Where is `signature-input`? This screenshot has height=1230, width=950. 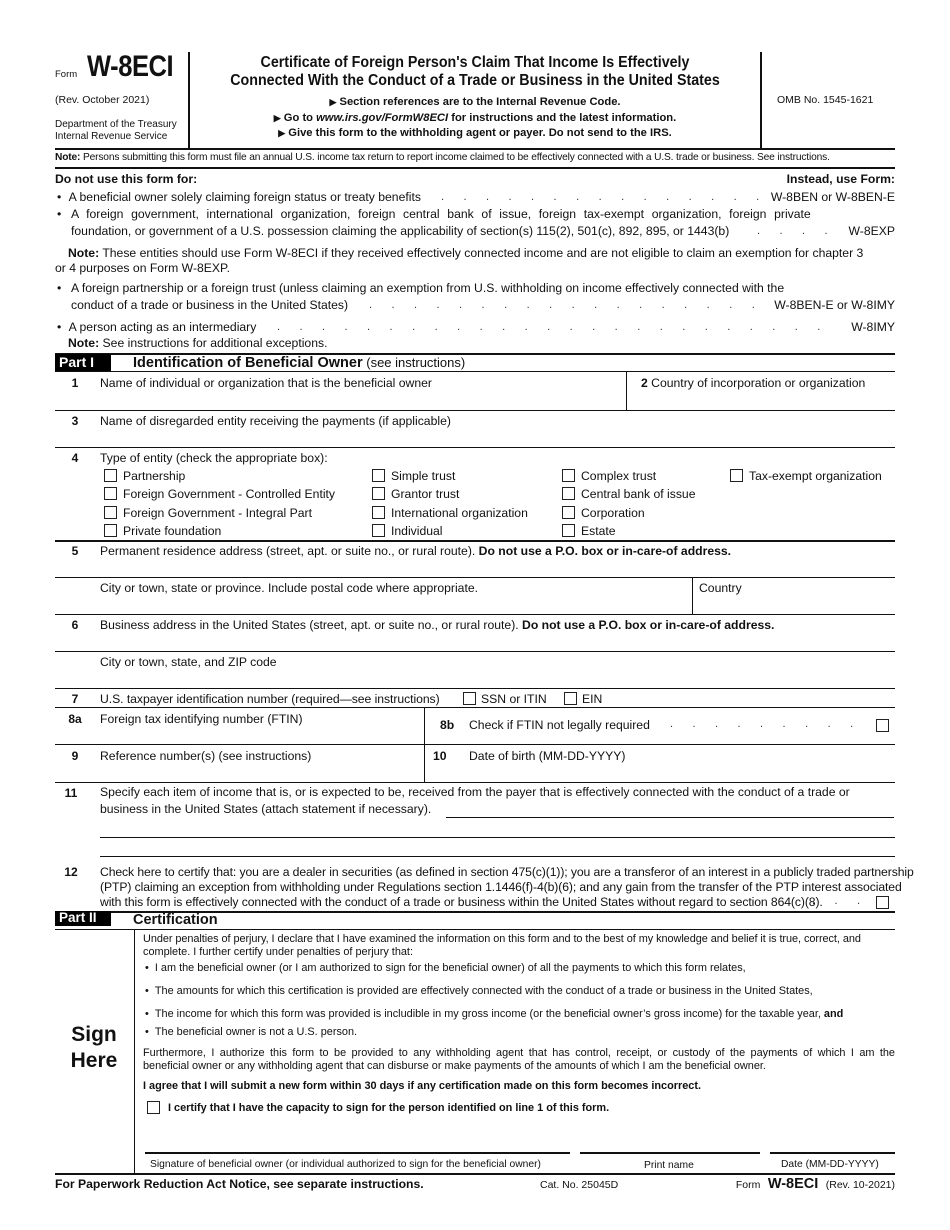
signature-input is located at coordinates (357, 1147).